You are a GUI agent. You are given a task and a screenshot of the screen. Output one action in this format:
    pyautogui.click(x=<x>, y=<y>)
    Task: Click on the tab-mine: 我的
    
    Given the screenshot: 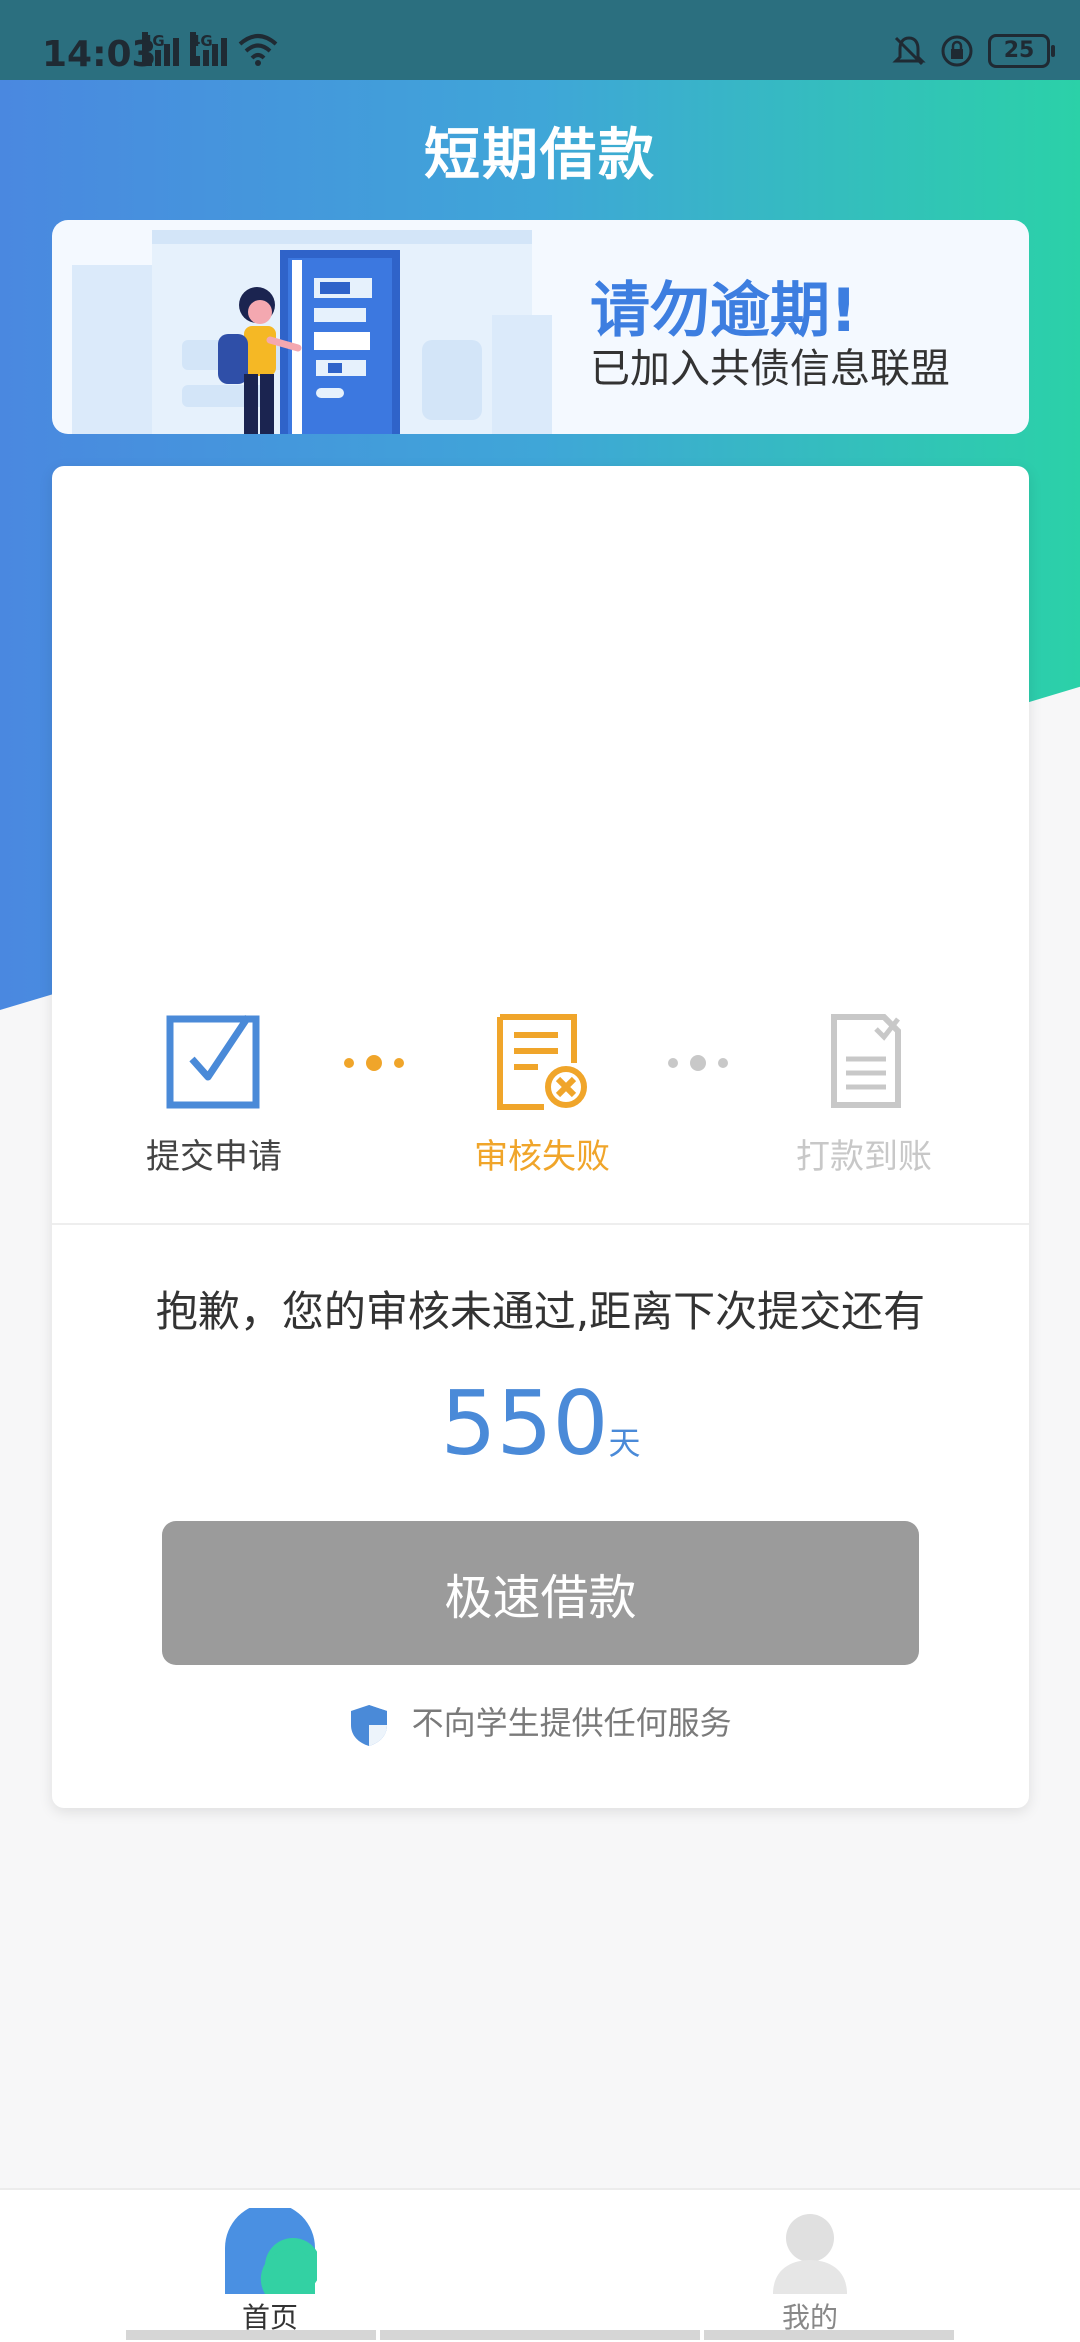 What is the action you would take?
    pyautogui.click(x=810, y=2272)
    